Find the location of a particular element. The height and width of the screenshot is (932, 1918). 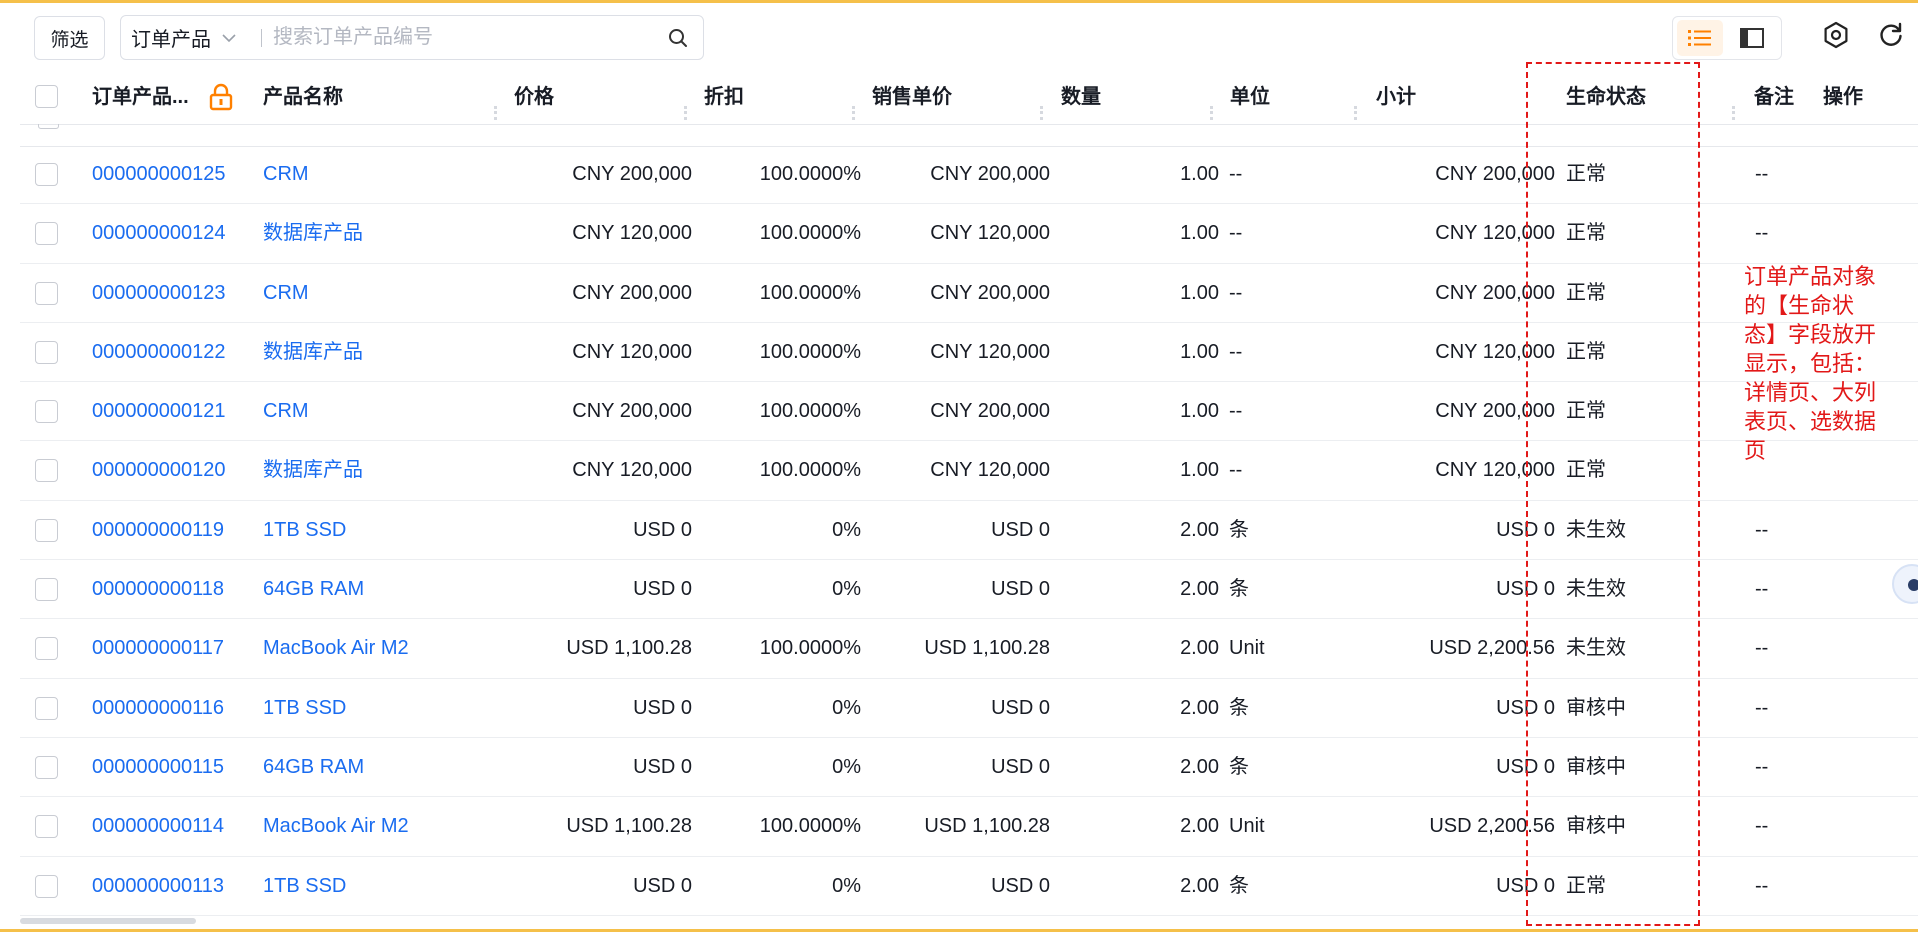

refresh-button is located at coordinates (1891, 35).